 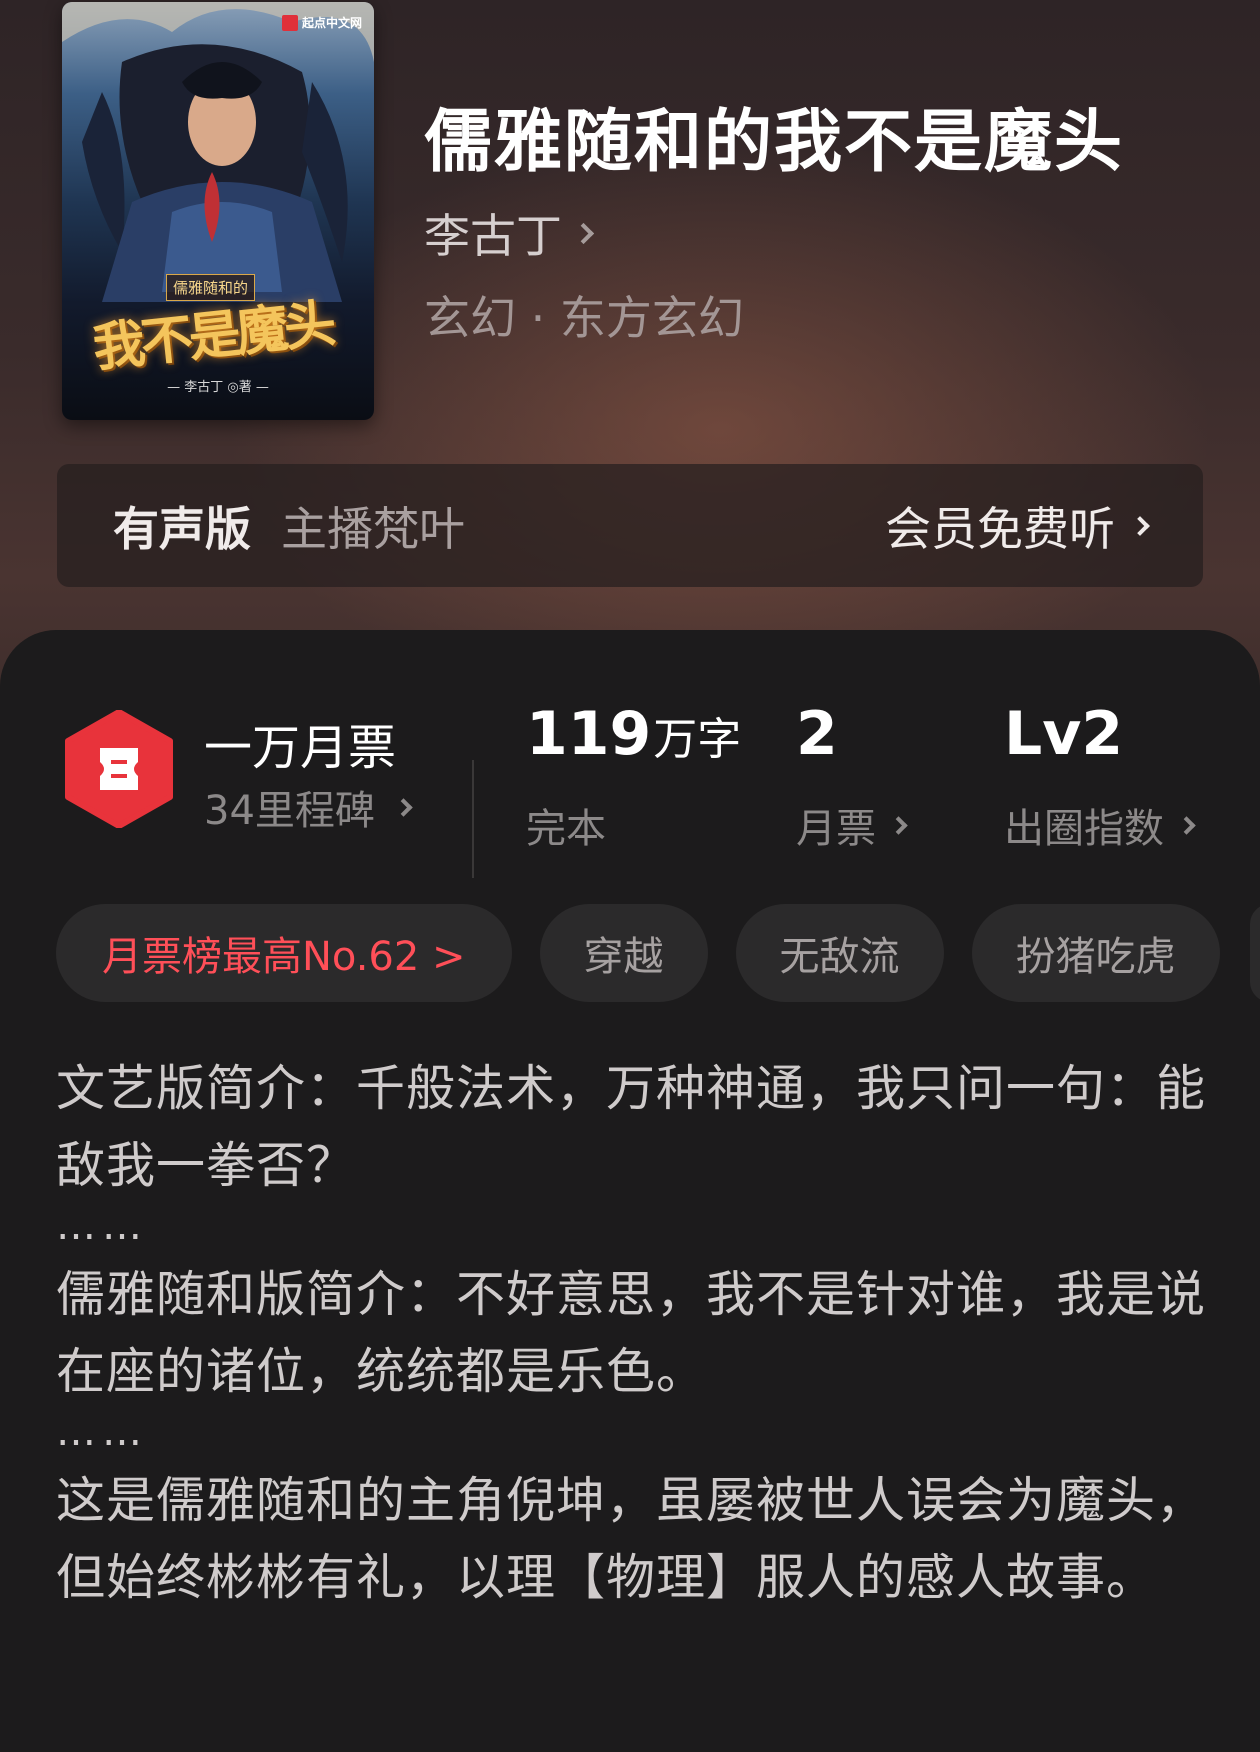 I want to click on author-link: 李古丁, so click(x=509, y=233).